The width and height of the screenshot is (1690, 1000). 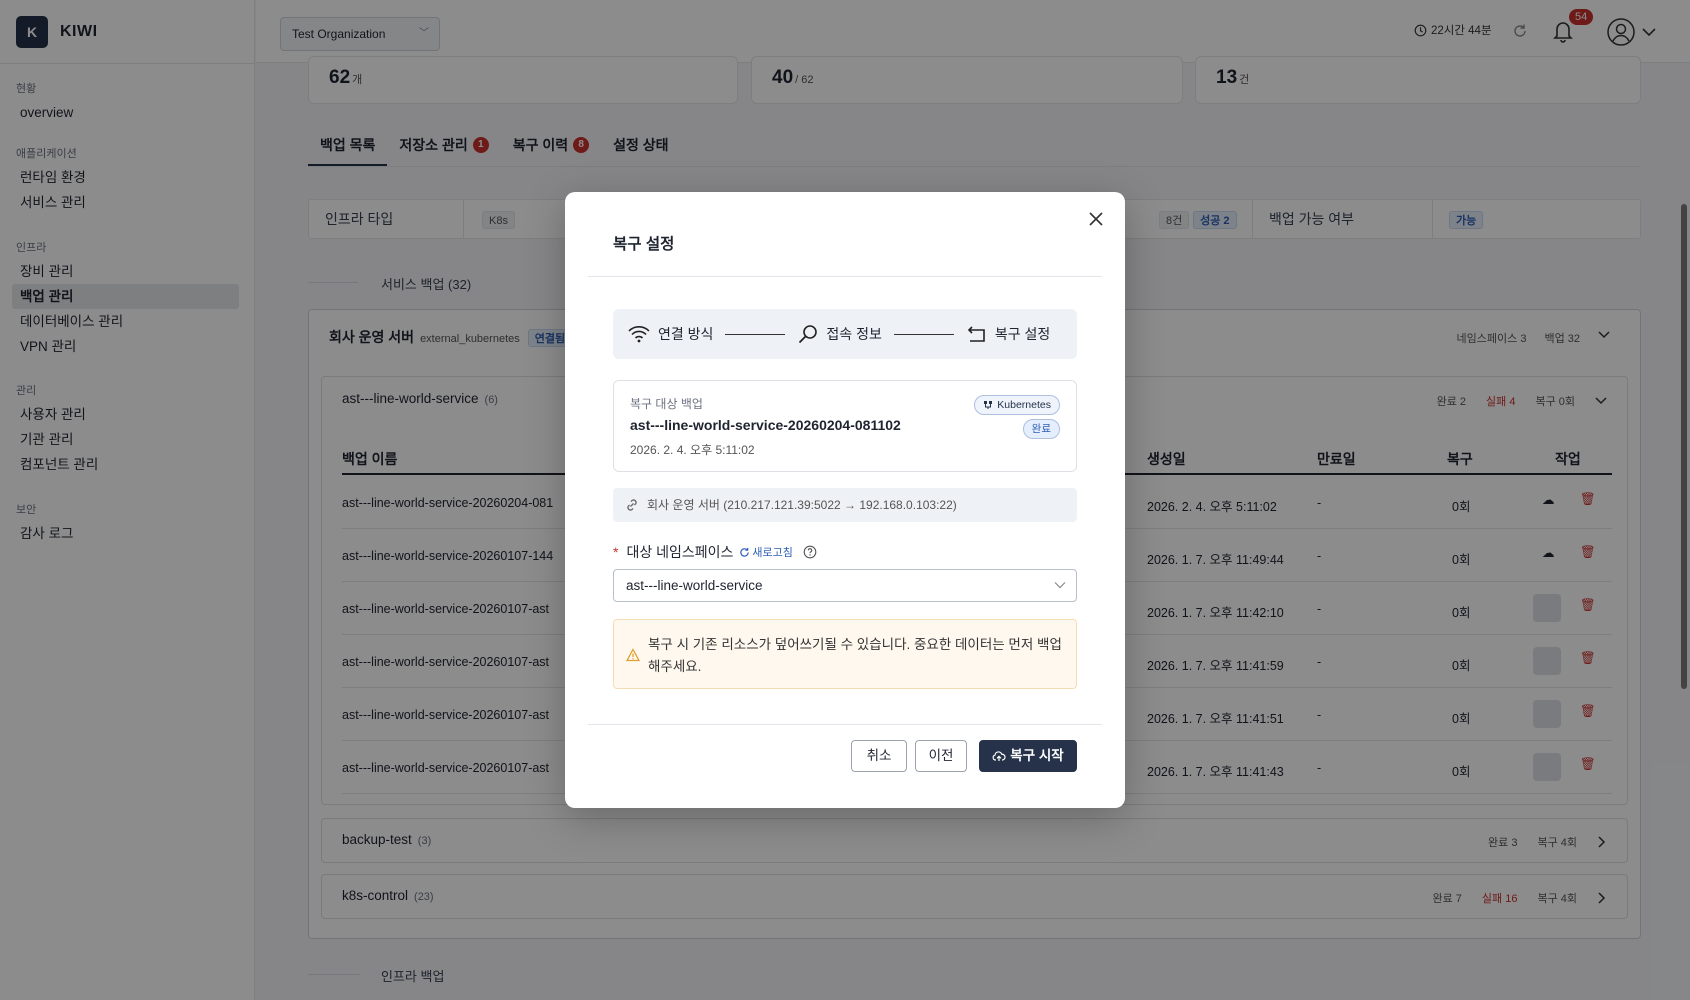 What do you see at coordinates (808, 334) in the screenshot?
I see `search-icon` at bounding box center [808, 334].